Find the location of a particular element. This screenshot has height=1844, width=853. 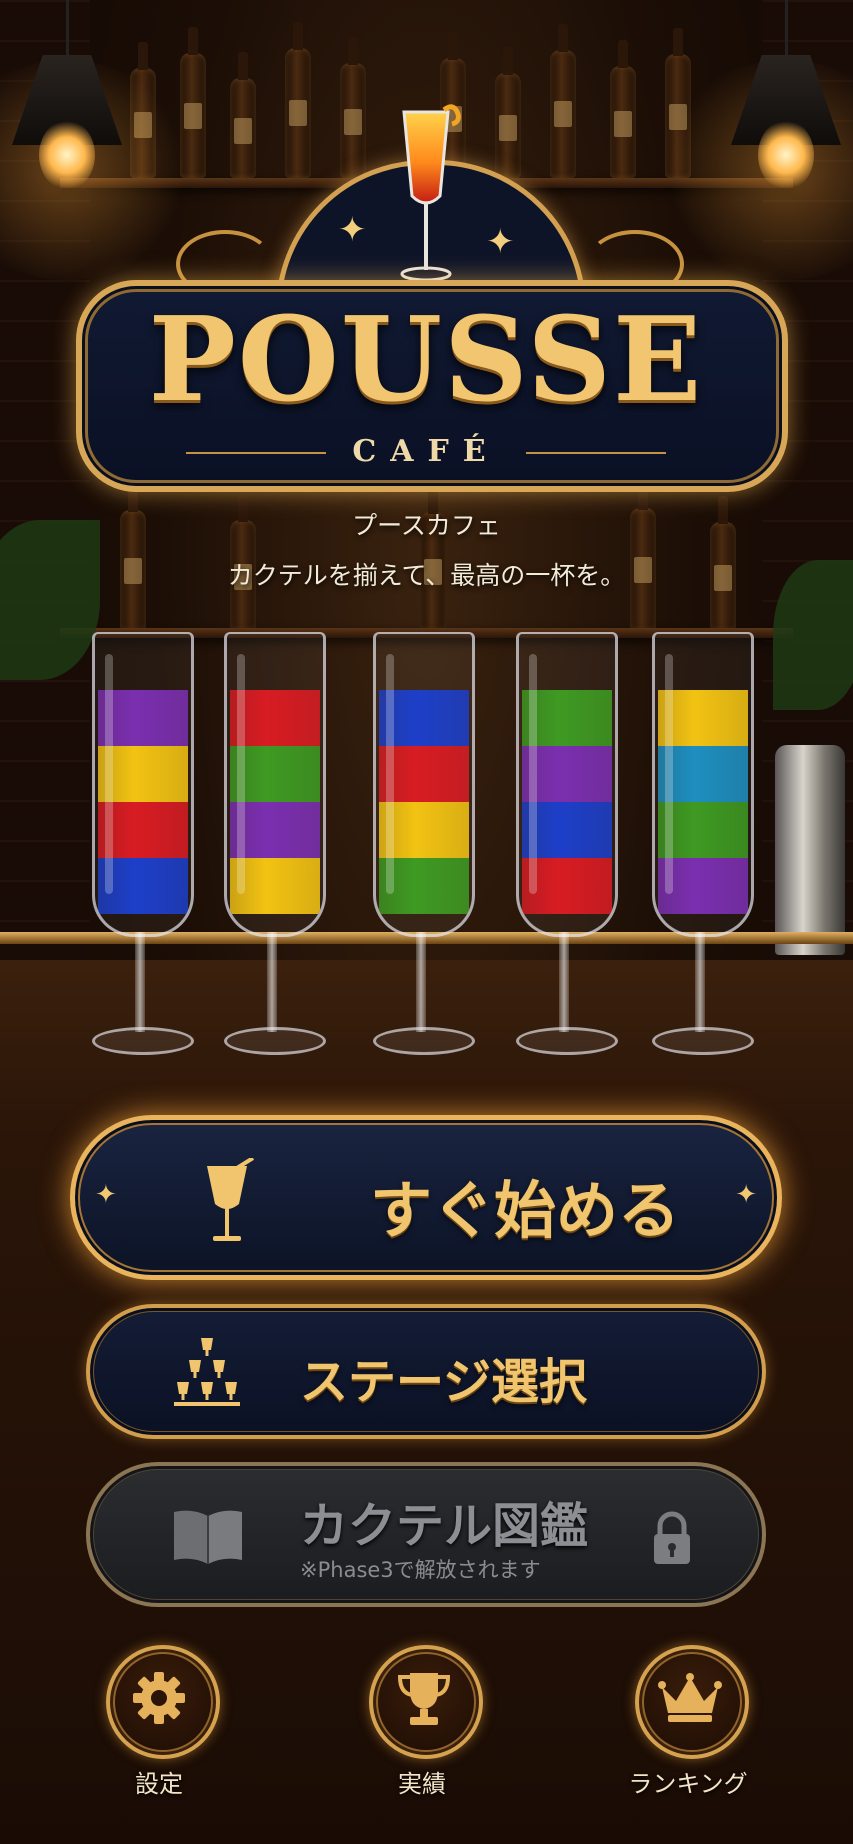

unlock-note: ※Phase3で解放されます is located at coordinates (420, 1570).